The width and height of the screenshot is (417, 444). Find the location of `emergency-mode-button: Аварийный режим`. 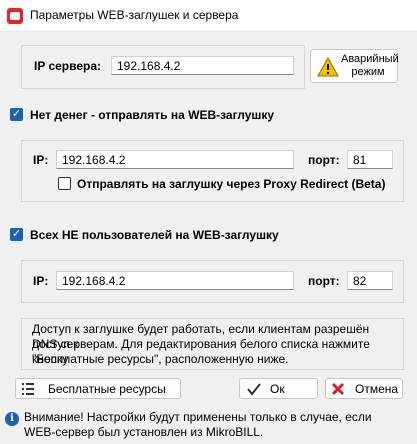

emergency-mode-button: Аварийный режим is located at coordinates (354, 66).